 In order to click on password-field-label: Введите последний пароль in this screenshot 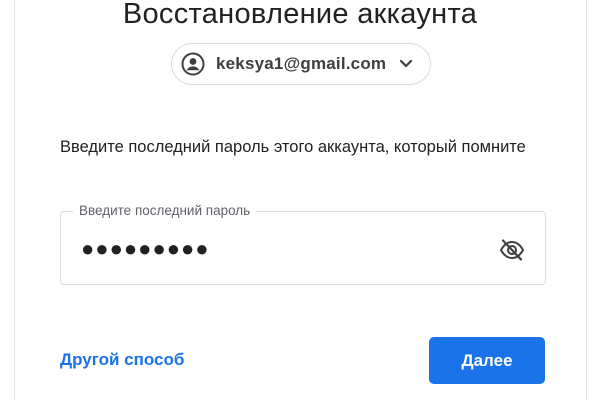, I will do `click(165, 211)`.